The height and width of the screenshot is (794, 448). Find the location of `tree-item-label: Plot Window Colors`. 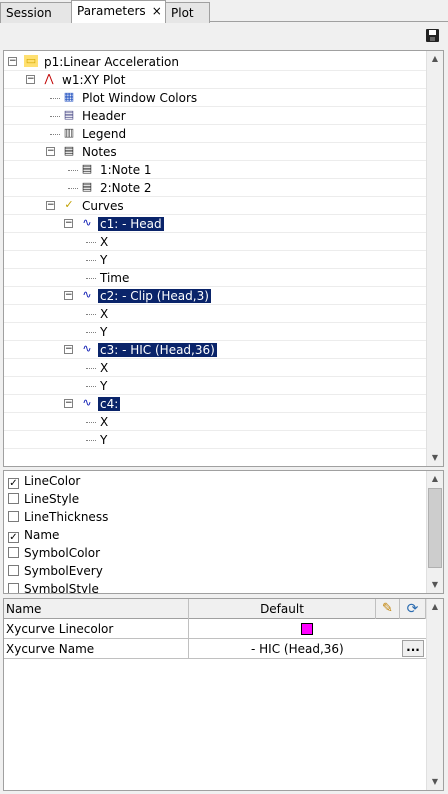

tree-item-label: Plot Window Colors is located at coordinates (139, 98).